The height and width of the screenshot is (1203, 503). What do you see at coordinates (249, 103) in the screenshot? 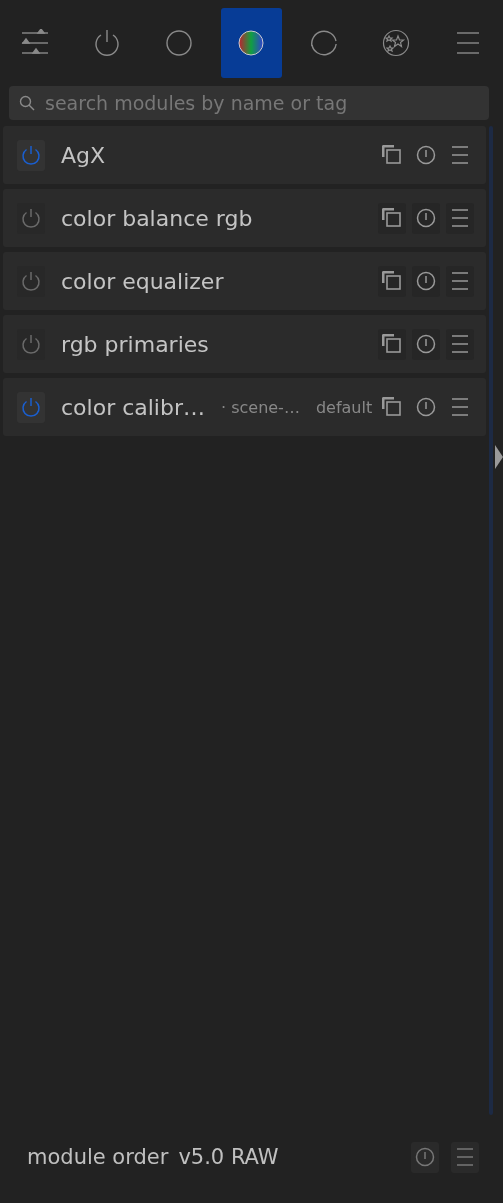
I see `search-field: search modules by name or tag` at bounding box center [249, 103].